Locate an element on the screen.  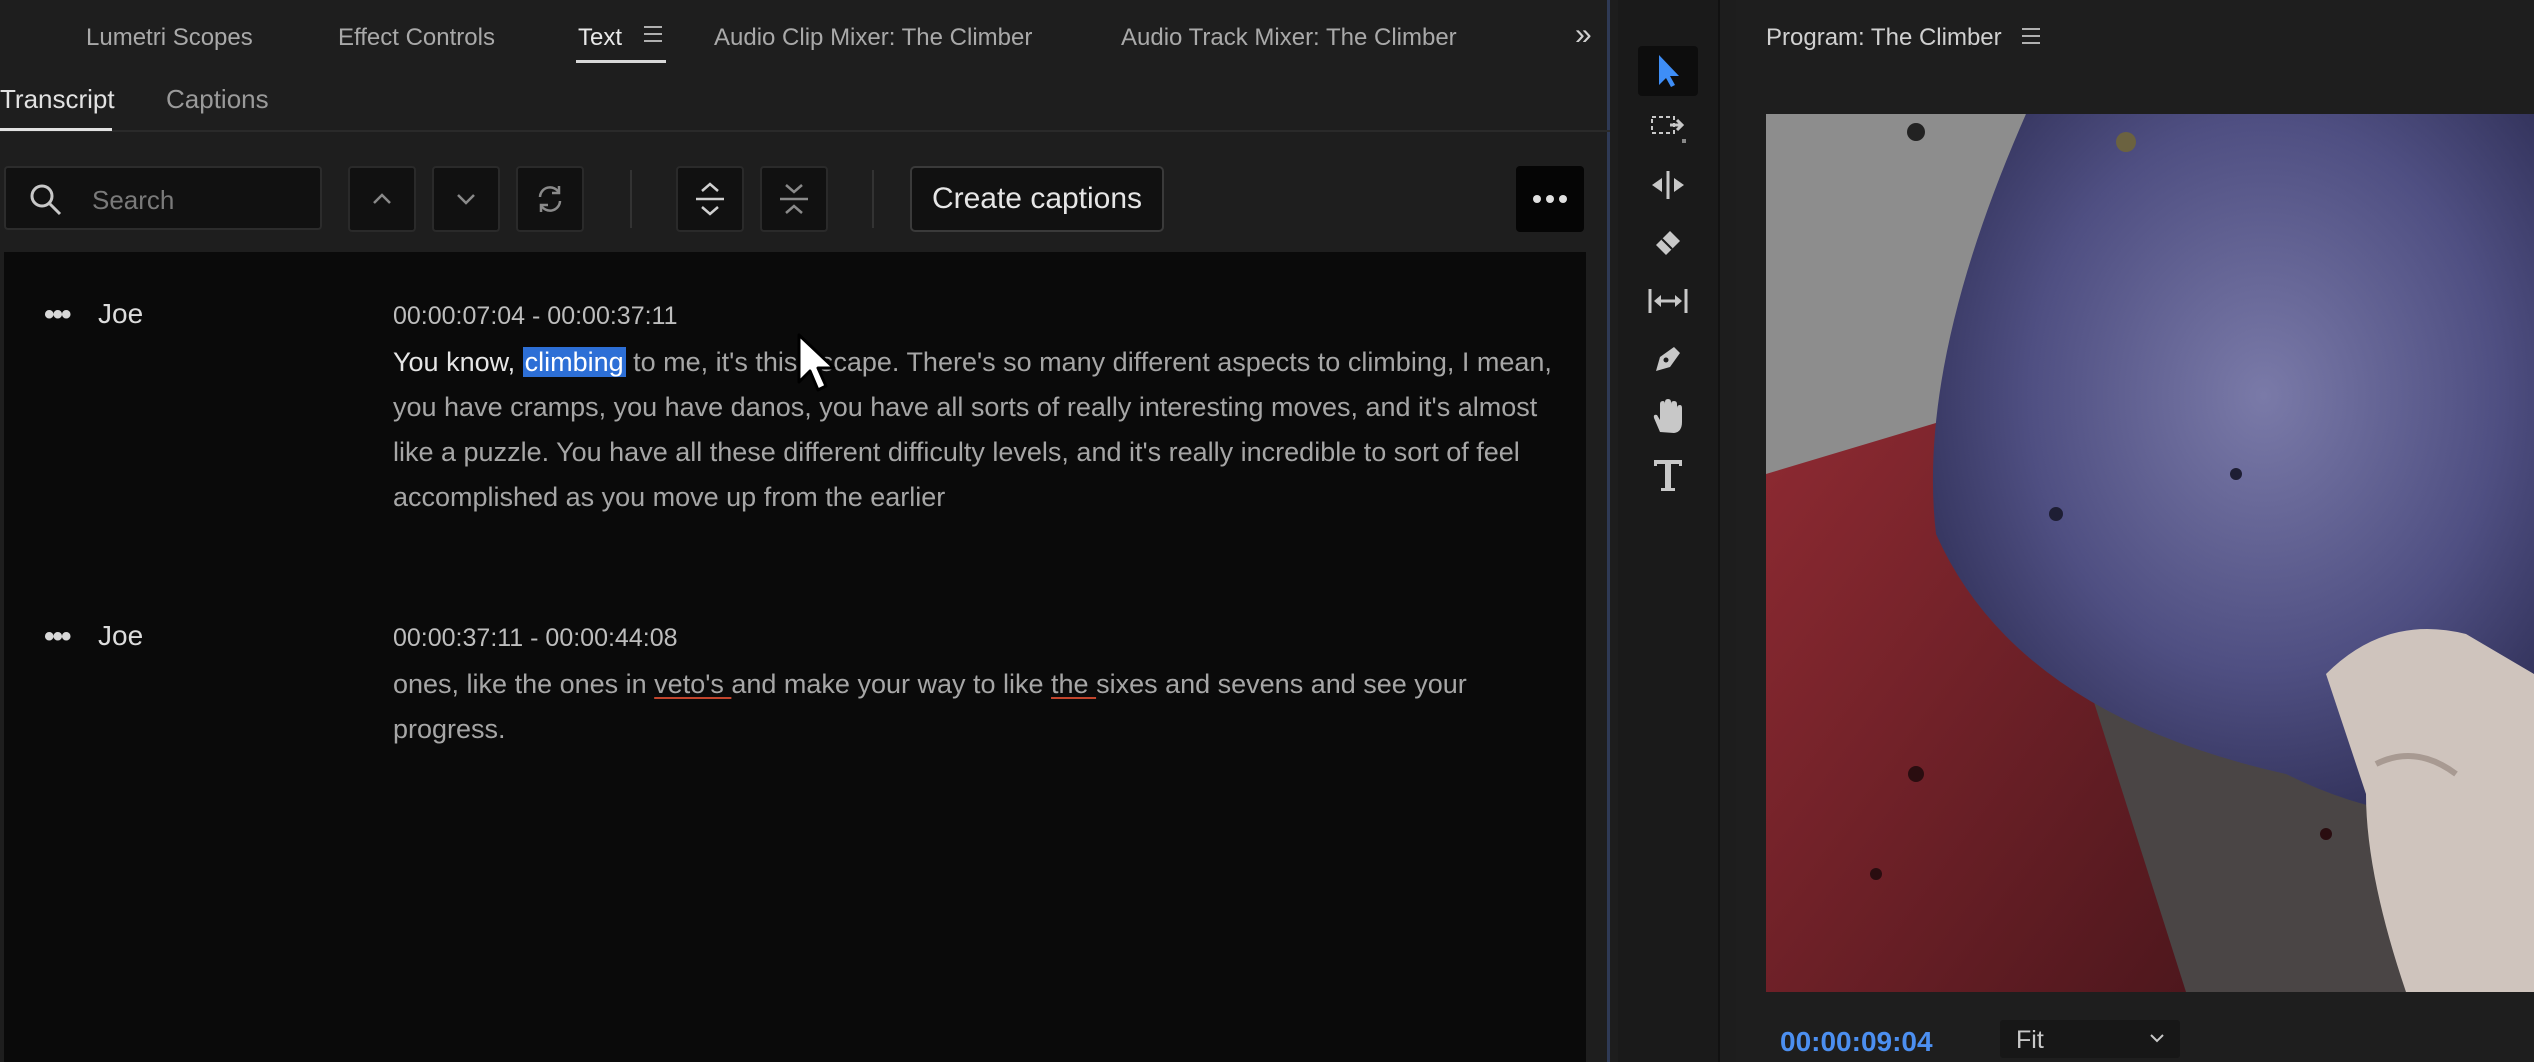
selected-word: climbing is located at coordinates (574, 362).